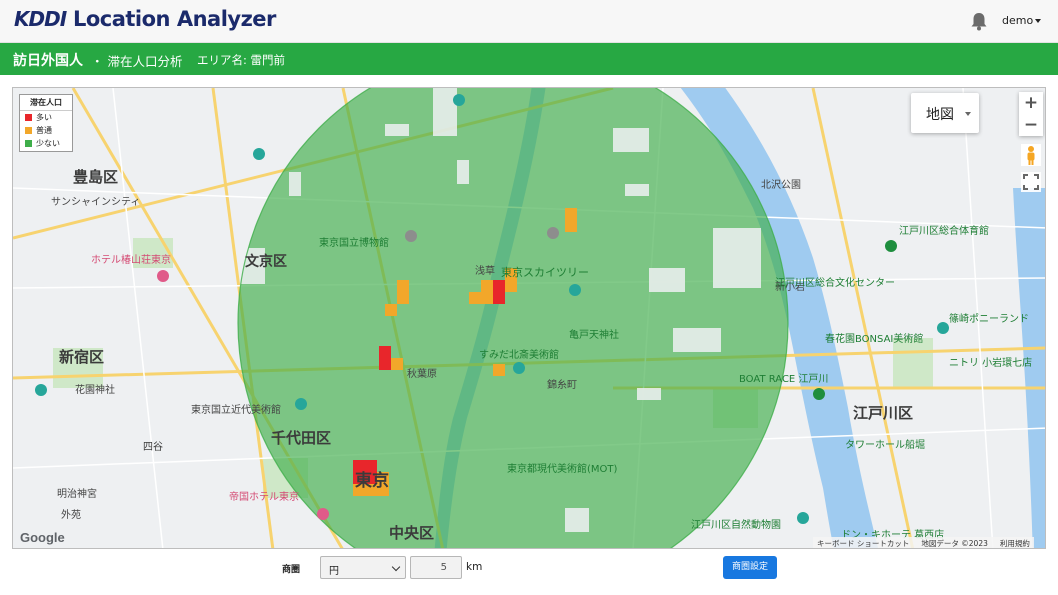 This screenshot has height=595, width=1058. Describe the element at coordinates (750, 567) in the screenshot. I see `apply-trade-area-button: 商圏設定` at that location.